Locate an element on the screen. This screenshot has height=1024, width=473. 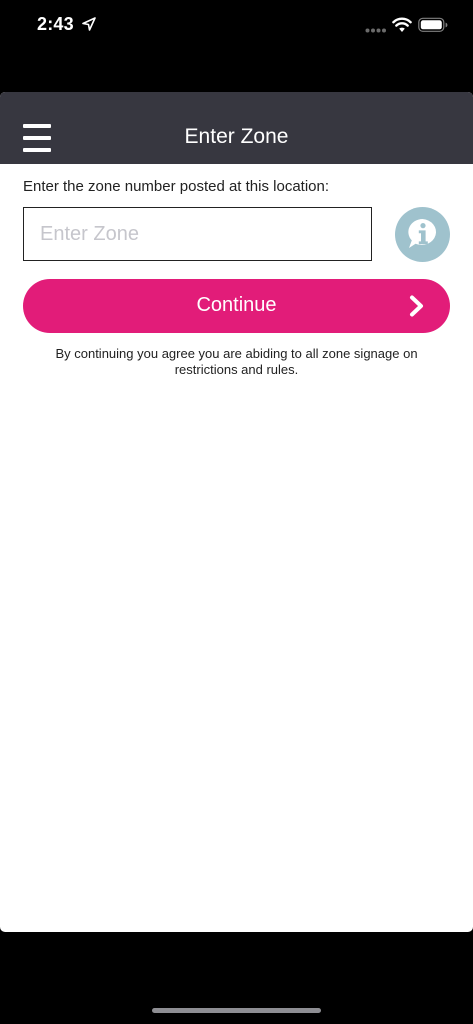
battery-icon is located at coordinates (433, 24).